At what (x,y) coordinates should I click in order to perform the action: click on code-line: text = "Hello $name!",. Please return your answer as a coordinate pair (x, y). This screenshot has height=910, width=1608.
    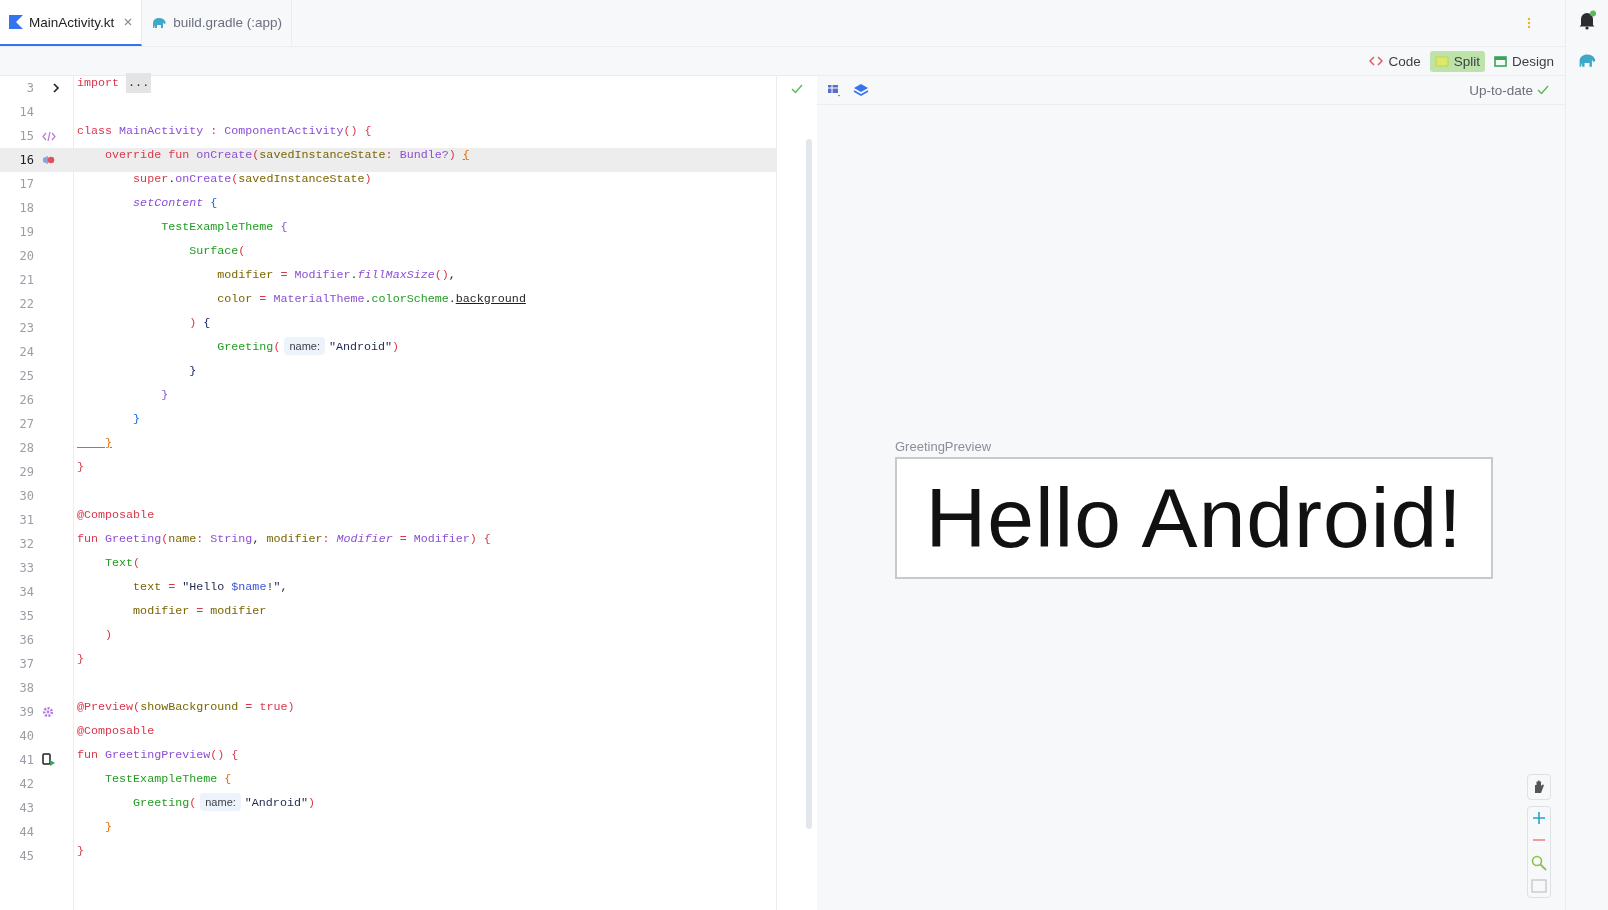
    Looking at the image, I should click on (210, 588).